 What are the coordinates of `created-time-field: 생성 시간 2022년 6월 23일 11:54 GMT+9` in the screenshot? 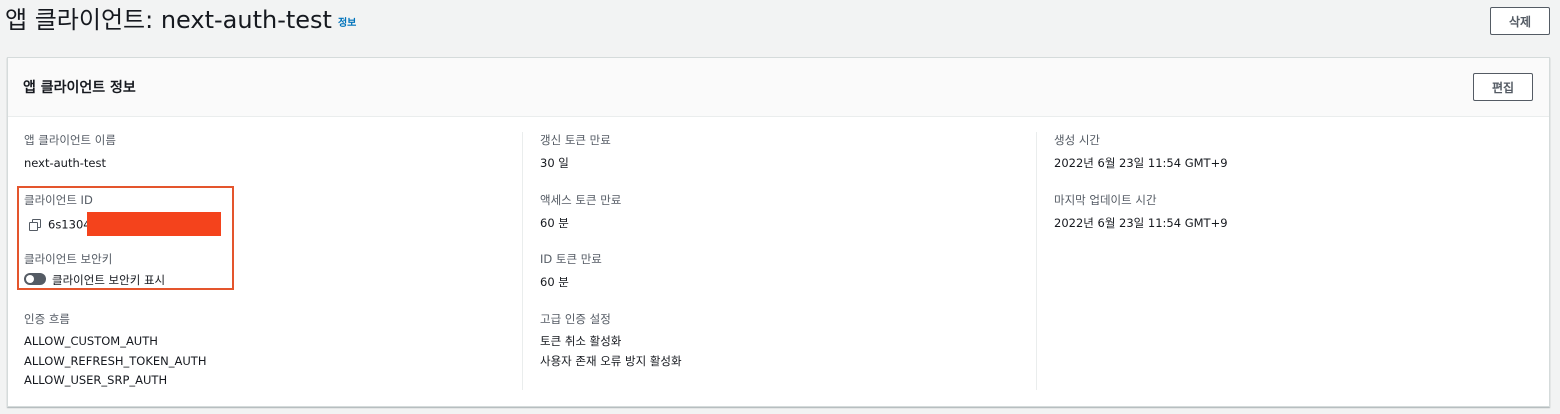 It's located at (1141, 152).